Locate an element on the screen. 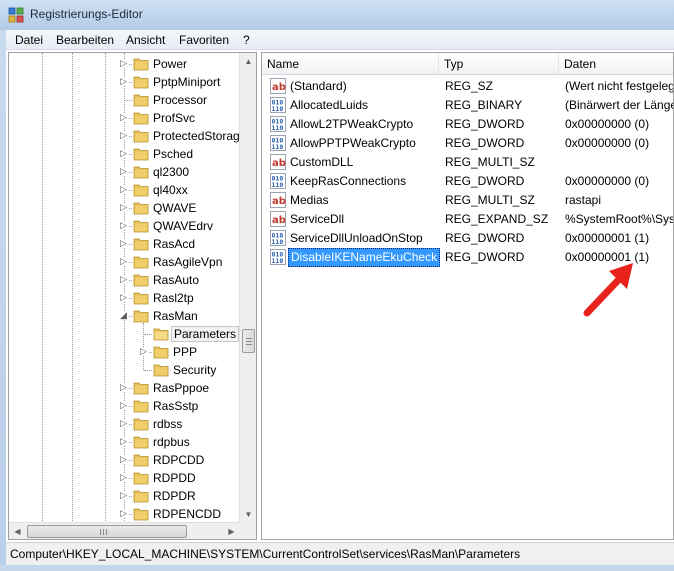 The width and height of the screenshot is (674, 571). tree-item-profsvc: ▷ ProfSvc is located at coordinates (124, 118).